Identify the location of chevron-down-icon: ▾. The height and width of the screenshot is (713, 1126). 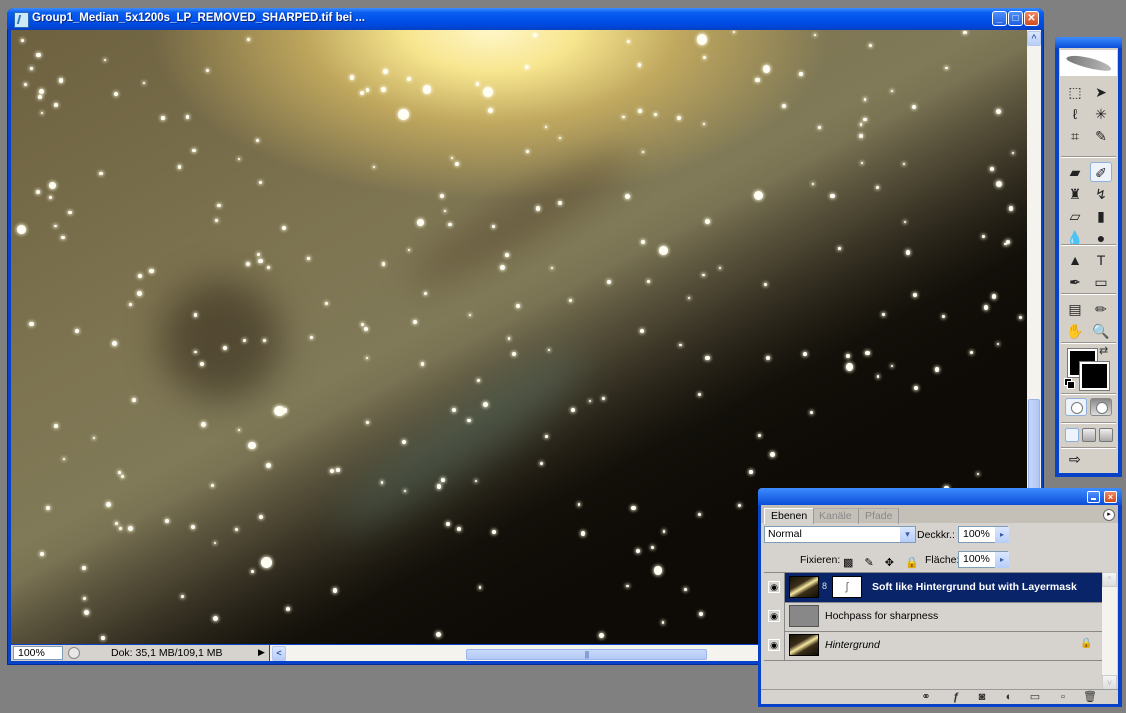
(907, 534).